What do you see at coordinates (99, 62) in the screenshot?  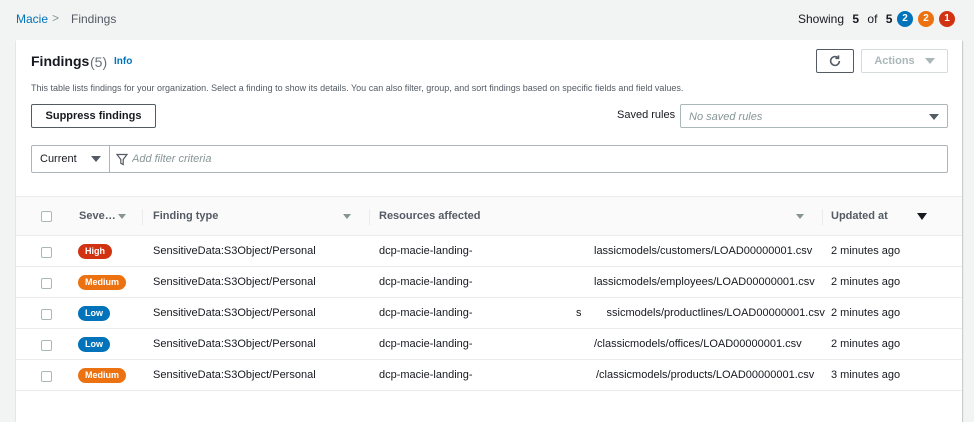 I see `findings-count: (5)` at bounding box center [99, 62].